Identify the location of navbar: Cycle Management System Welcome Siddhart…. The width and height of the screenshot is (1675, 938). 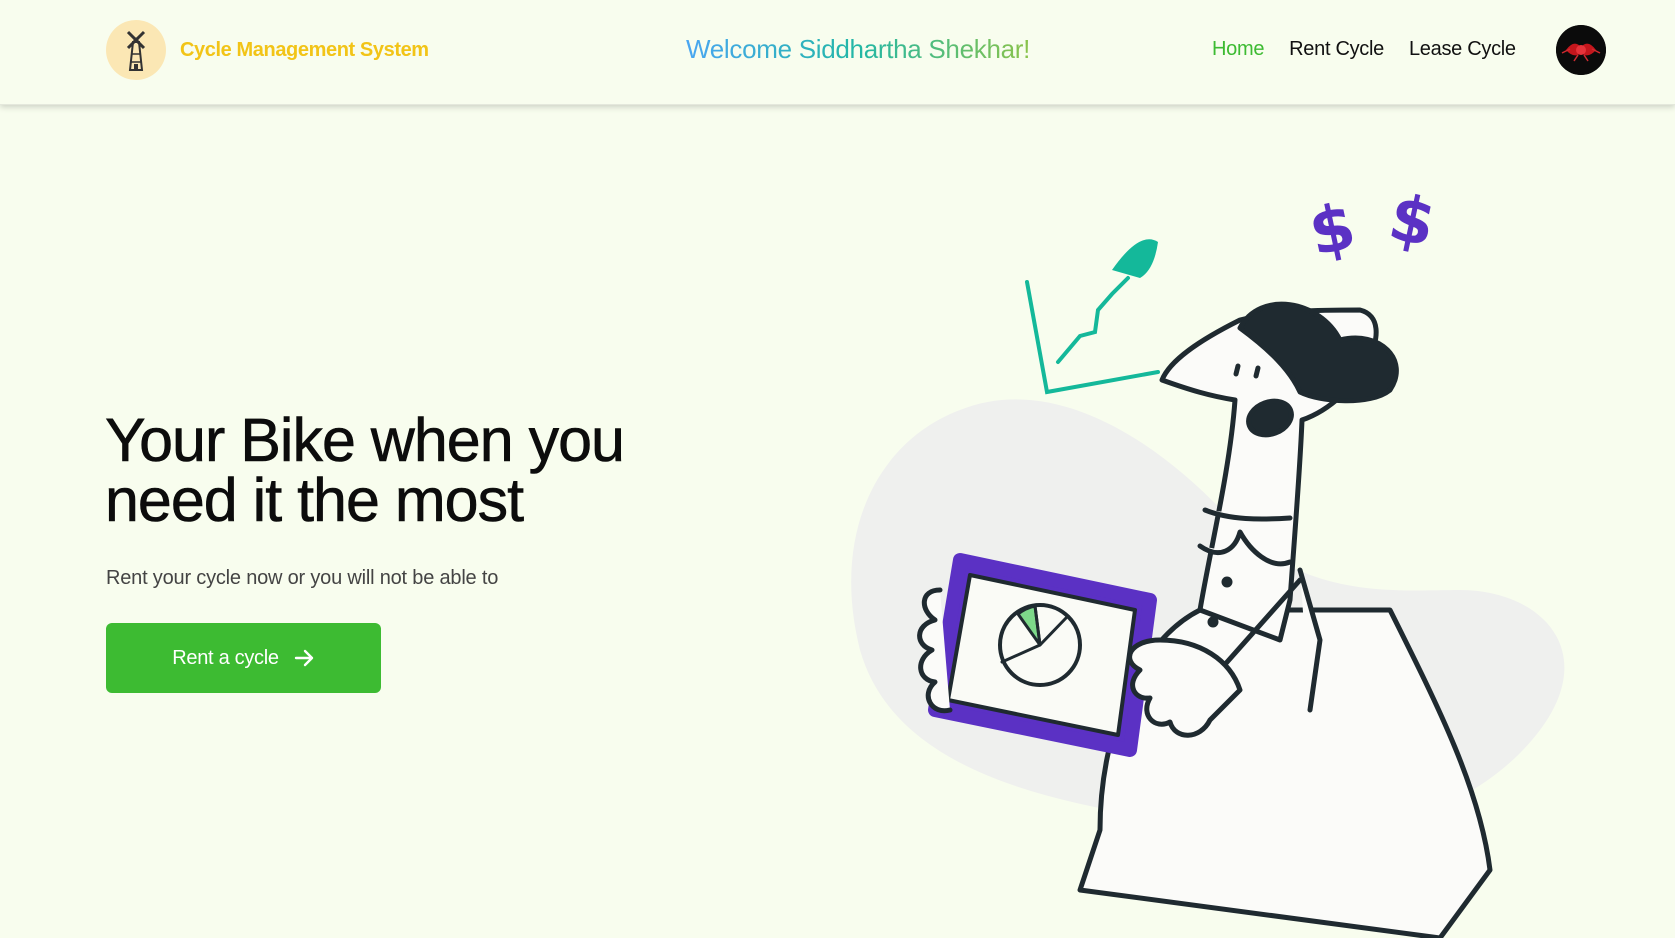
(837, 52).